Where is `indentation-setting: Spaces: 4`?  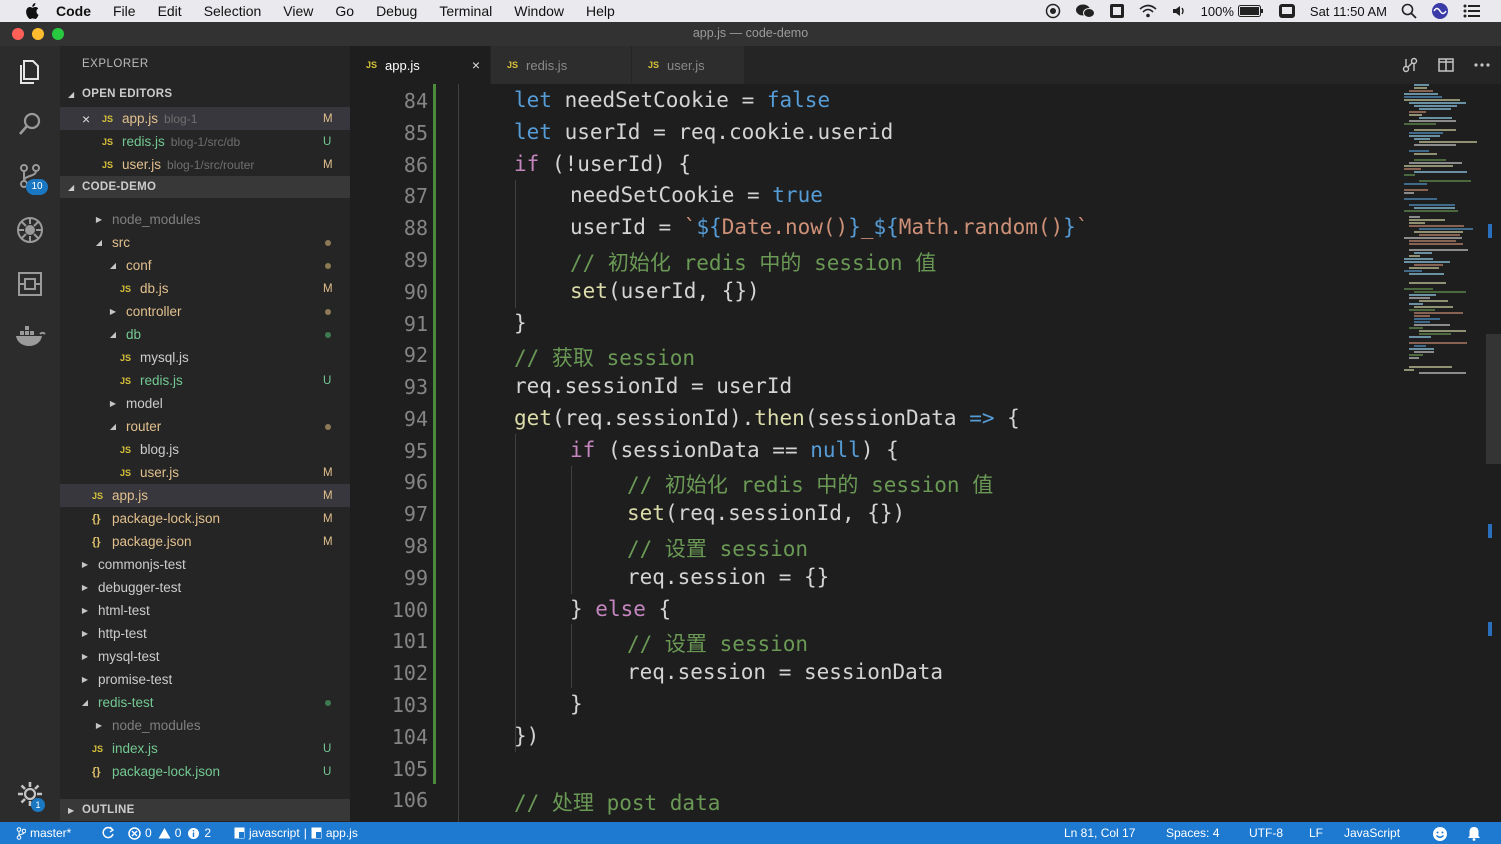
indentation-setting: Spaces: 4 is located at coordinates (1192, 833).